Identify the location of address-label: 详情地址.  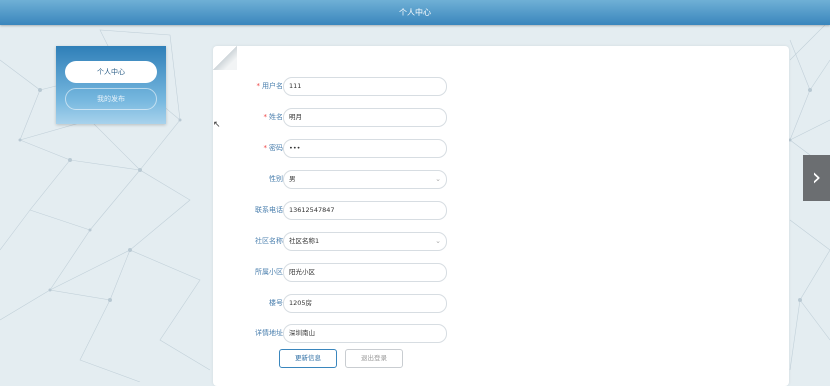
(269, 333).